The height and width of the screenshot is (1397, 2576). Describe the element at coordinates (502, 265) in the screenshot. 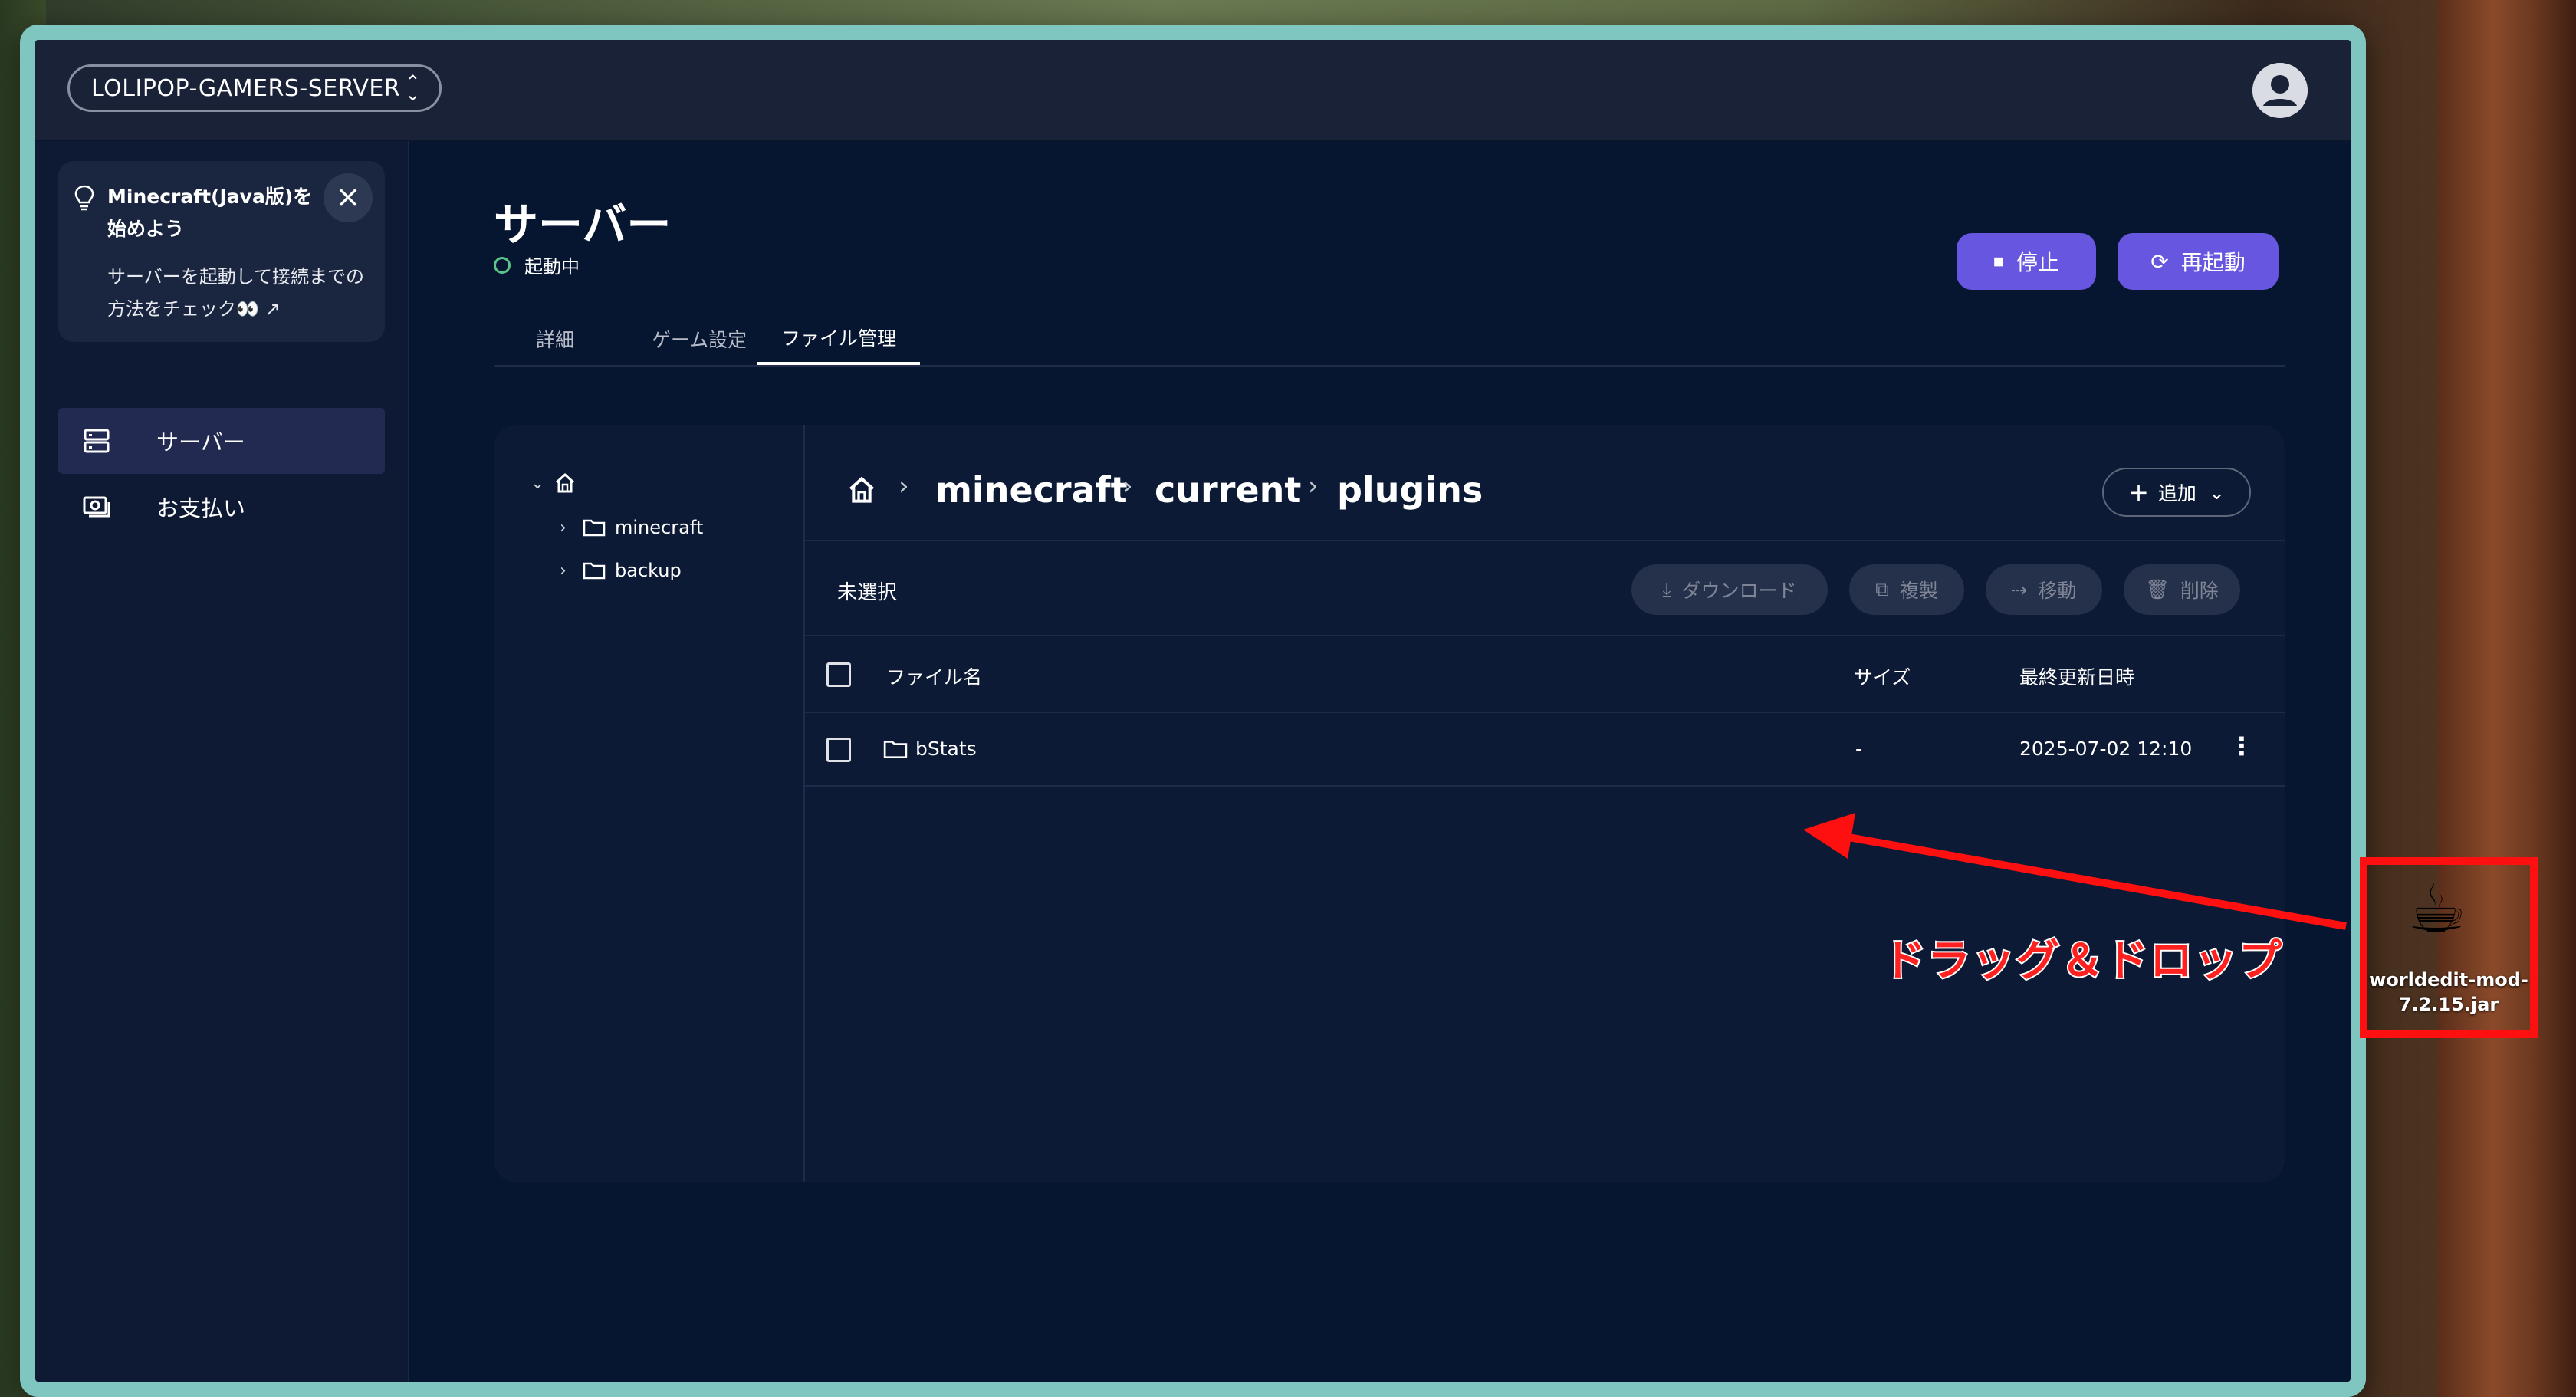

I see `status-dot-icon` at that location.